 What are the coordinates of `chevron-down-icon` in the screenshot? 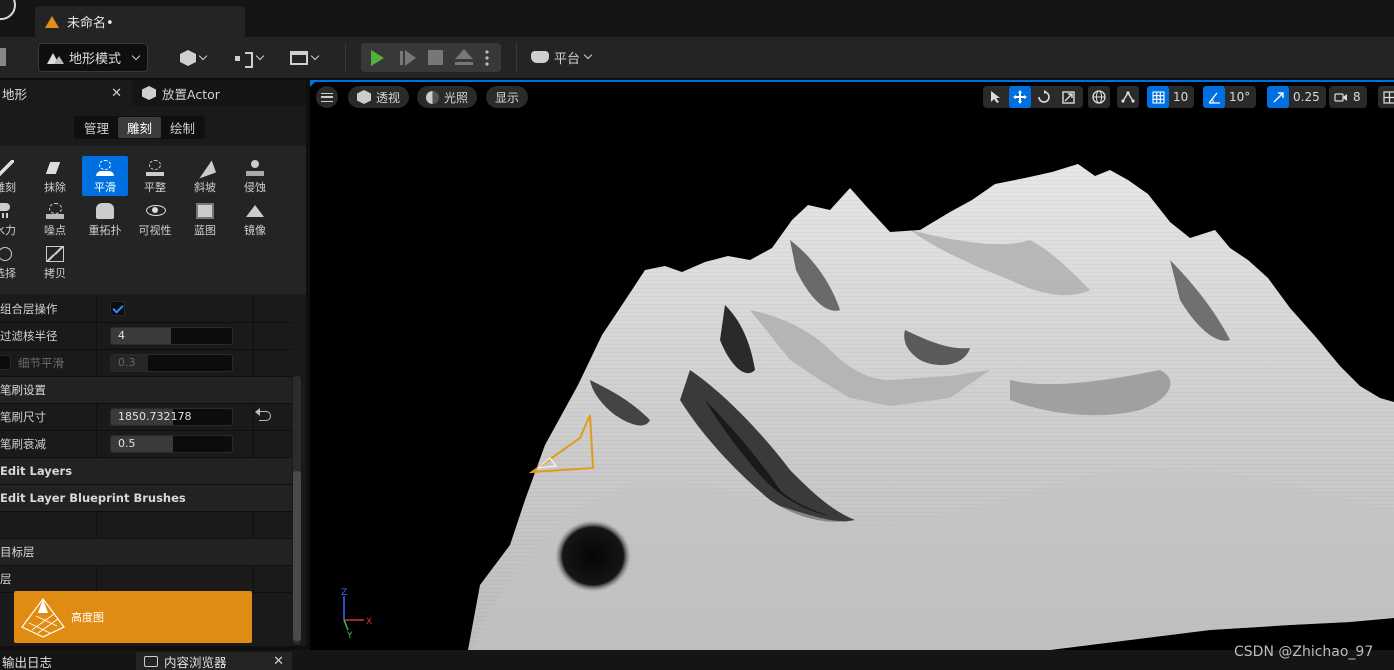 It's located at (588, 55).